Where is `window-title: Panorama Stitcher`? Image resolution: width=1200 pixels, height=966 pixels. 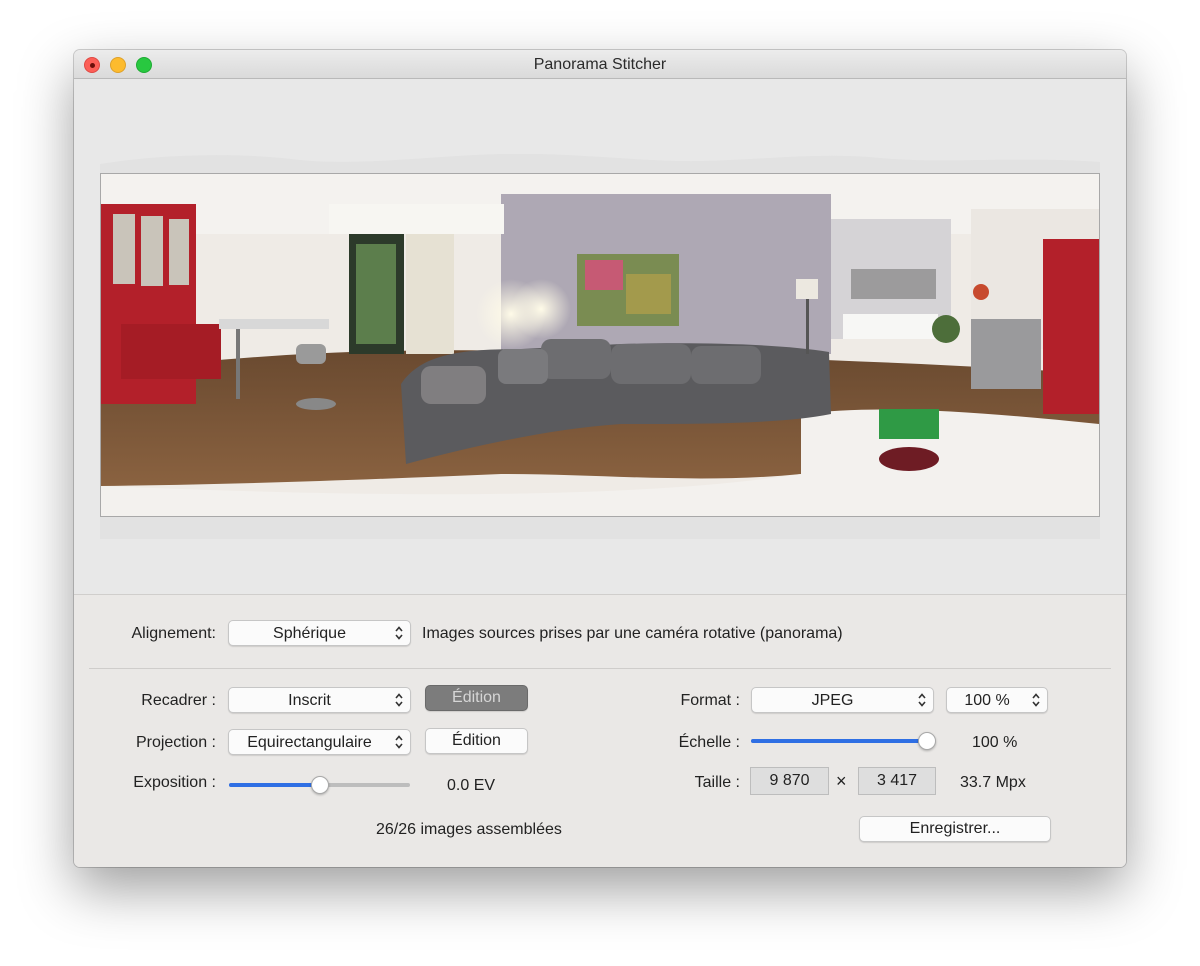
window-title: Panorama Stitcher is located at coordinates (600, 64).